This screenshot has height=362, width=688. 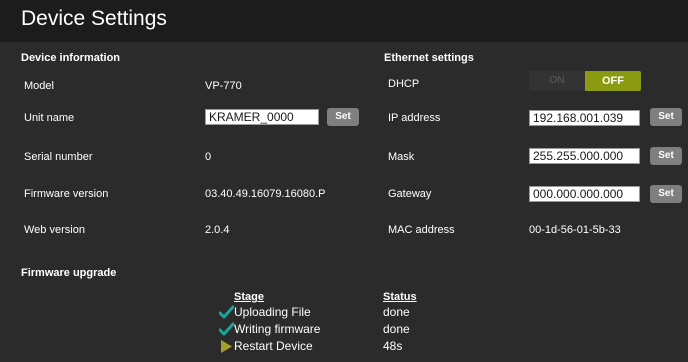 What do you see at coordinates (208, 157) in the screenshot?
I see `serial-number-value: 0` at bounding box center [208, 157].